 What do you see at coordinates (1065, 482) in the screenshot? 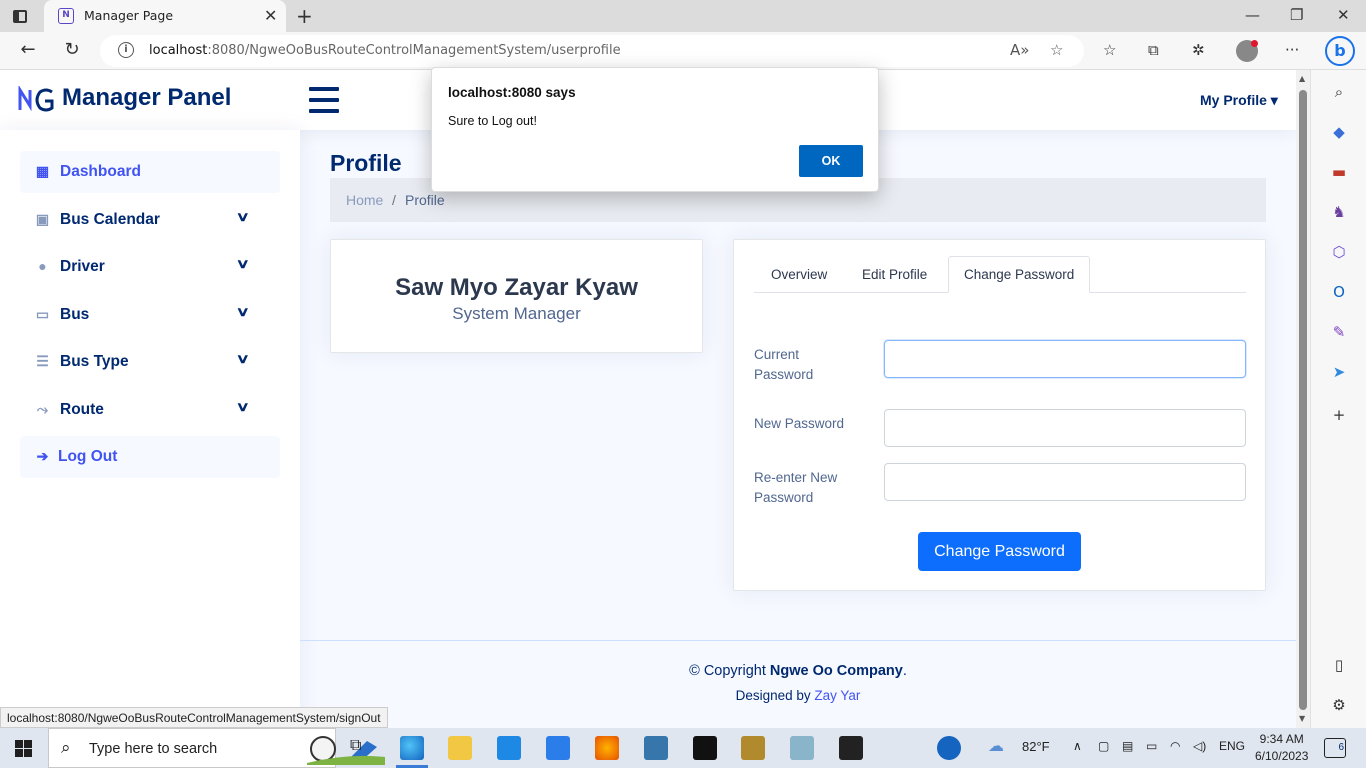
I see `reenter-password-input` at bounding box center [1065, 482].